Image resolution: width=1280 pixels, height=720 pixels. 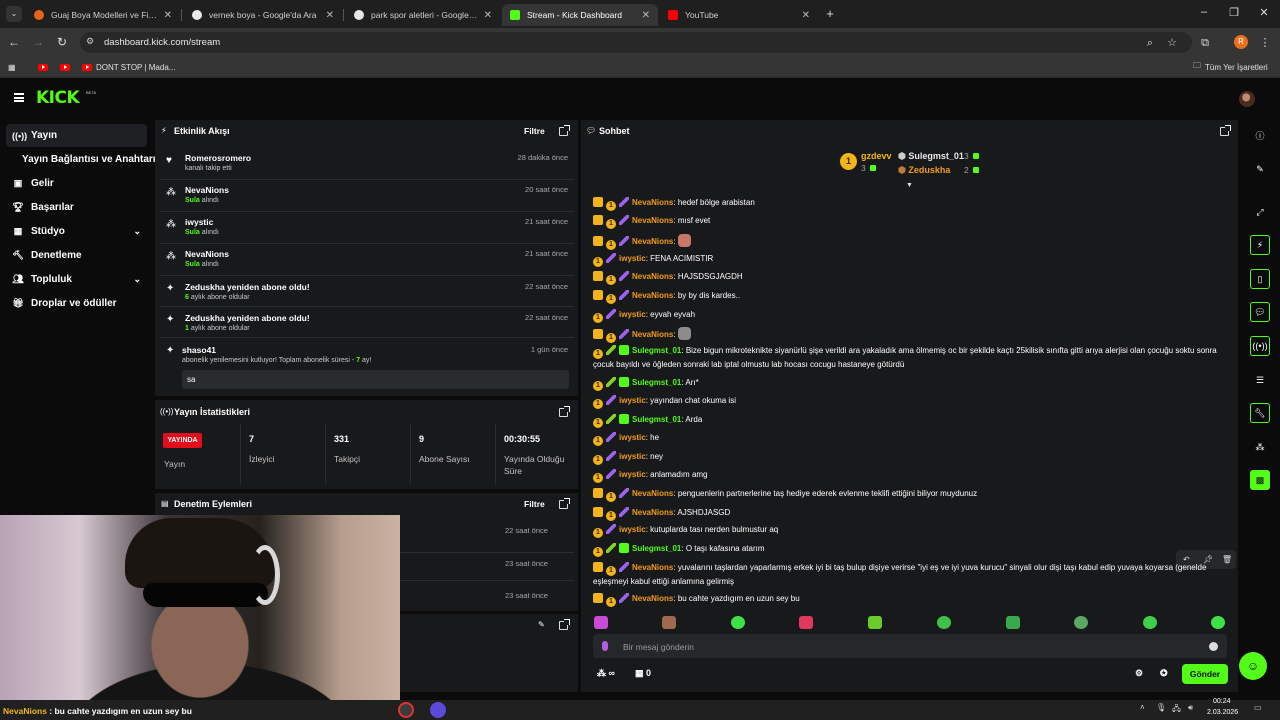 What do you see at coordinates (924, 170) in the screenshot?
I see `leaderboard-user-3: ⬢ Zeduskha` at bounding box center [924, 170].